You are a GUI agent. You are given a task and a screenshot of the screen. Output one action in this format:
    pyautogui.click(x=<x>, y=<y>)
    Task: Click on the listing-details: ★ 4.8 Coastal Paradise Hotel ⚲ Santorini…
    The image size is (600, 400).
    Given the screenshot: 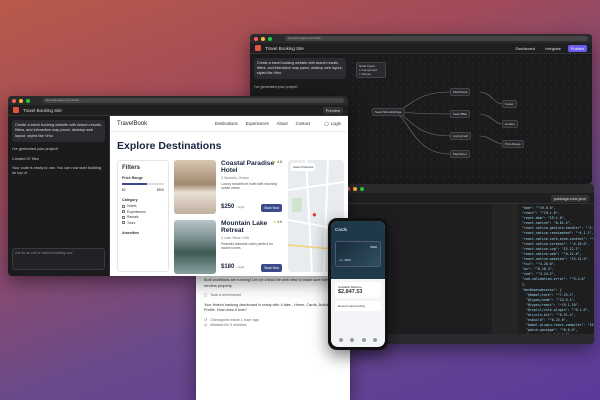 What is the action you would take?
    pyautogui.click(x=251, y=189)
    